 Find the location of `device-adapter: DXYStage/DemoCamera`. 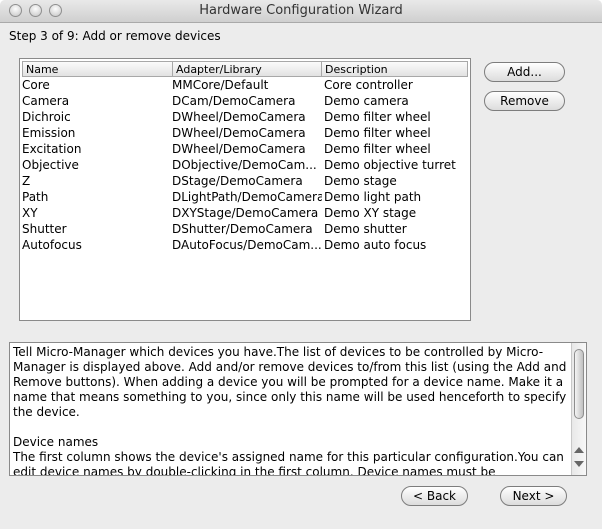

device-adapter: DXYStage/DemoCamera is located at coordinates (247, 213).